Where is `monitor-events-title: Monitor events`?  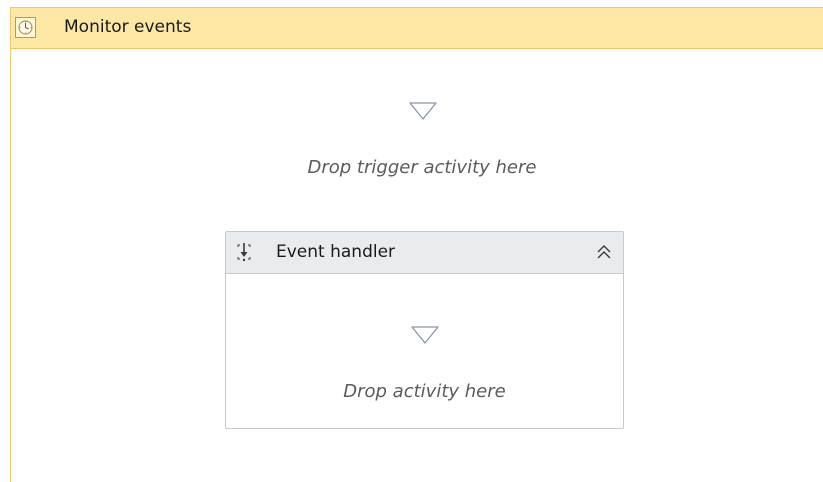 monitor-events-title: Monitor events is located at coordinates (128, 27).